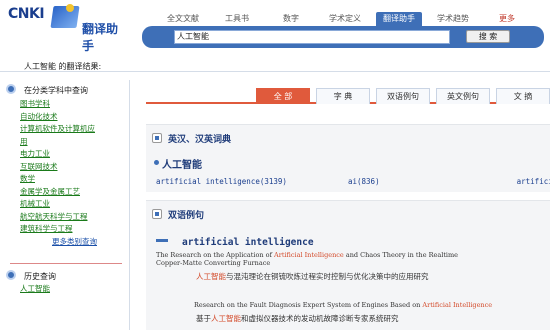 The image size is (550, 330). What do you see at coordinates (70, 104) in the screenshot?
I see `category-link: 图书学科` at bounding box center [70, 104].